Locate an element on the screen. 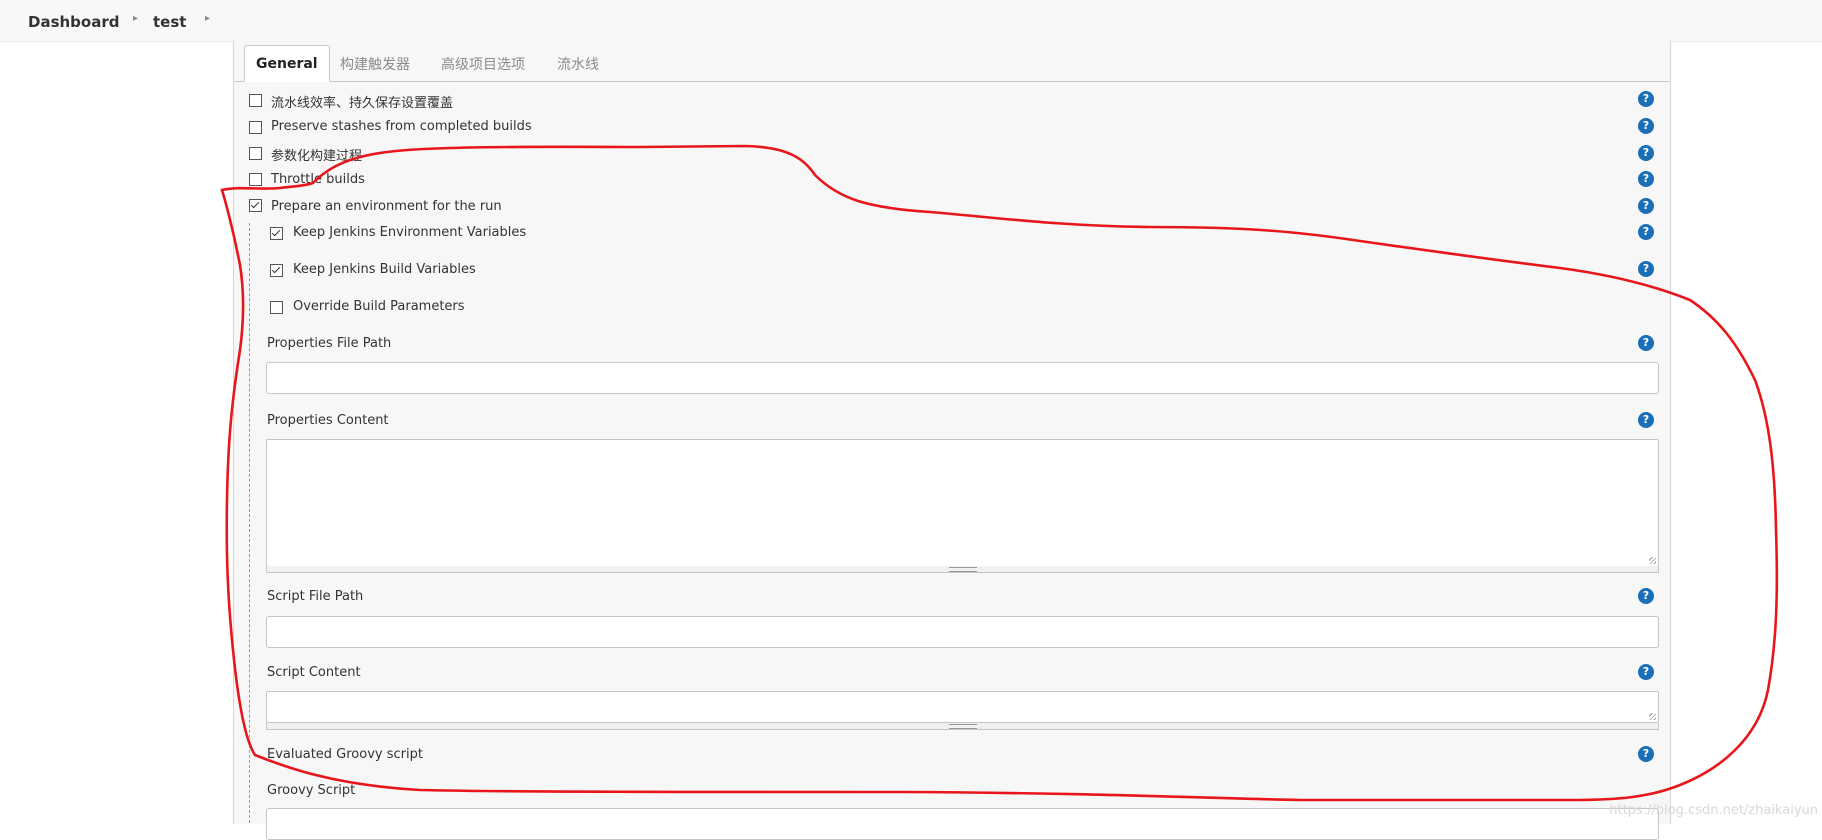 The height and width of the screenshot is (840, 1822). evaluated-groovy-label: Evaluated Groovy script is located at coordinates (345, 754).